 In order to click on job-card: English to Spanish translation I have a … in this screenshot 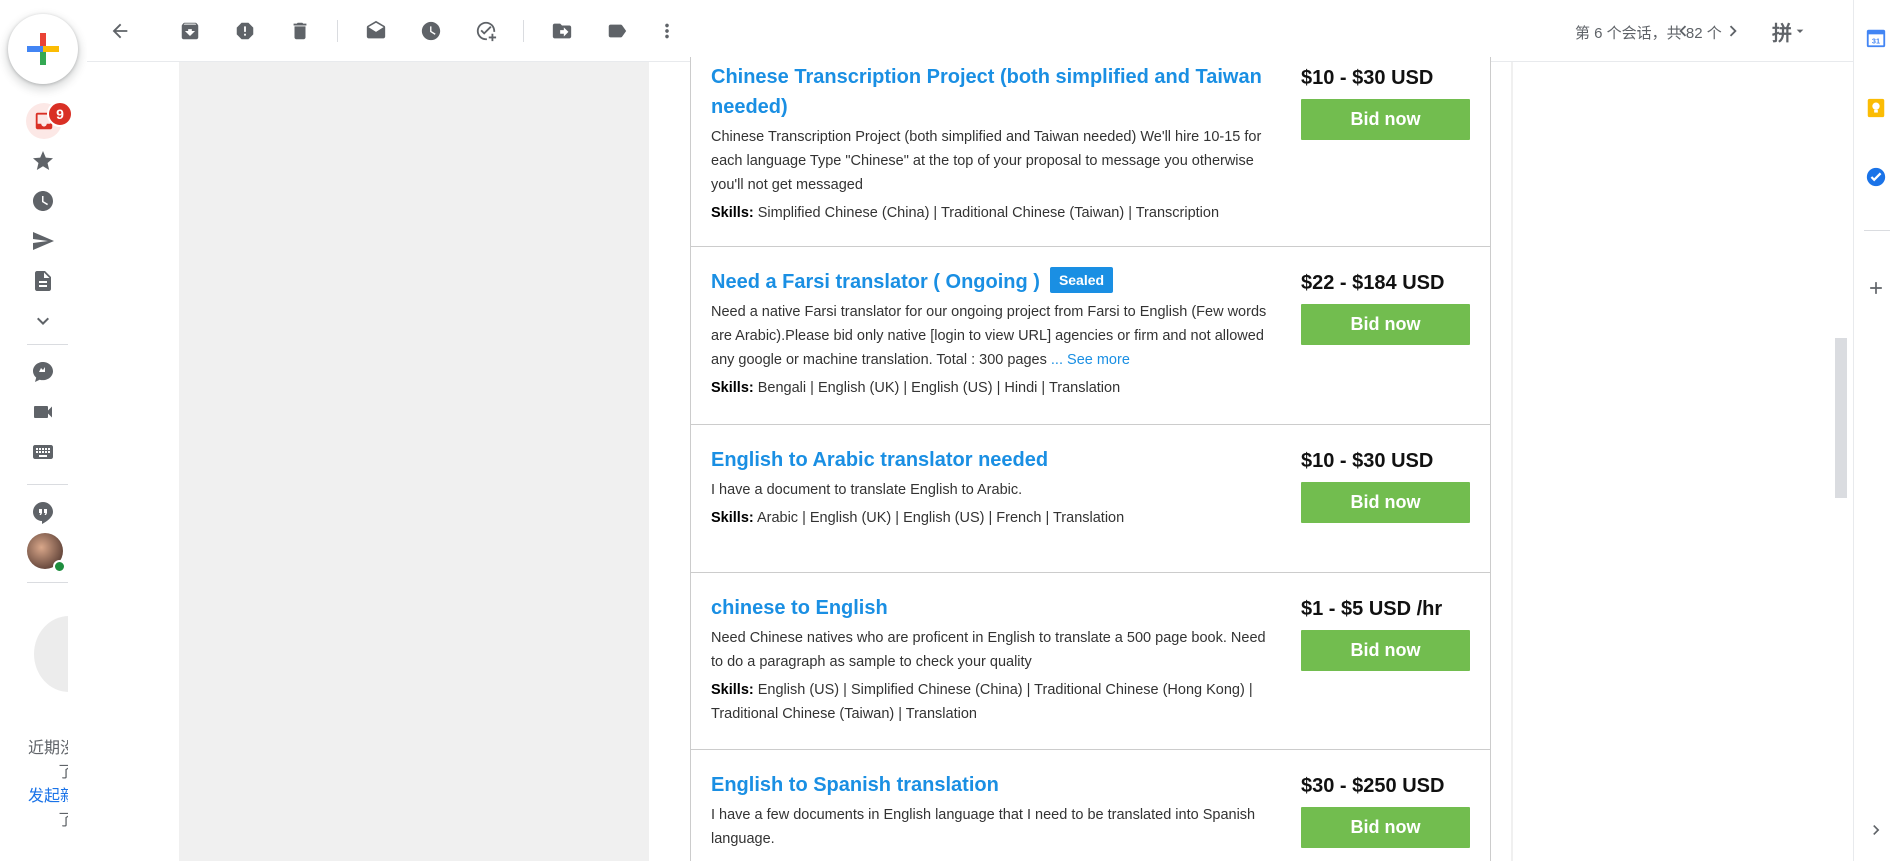, I will do `click(1090, 805)`.